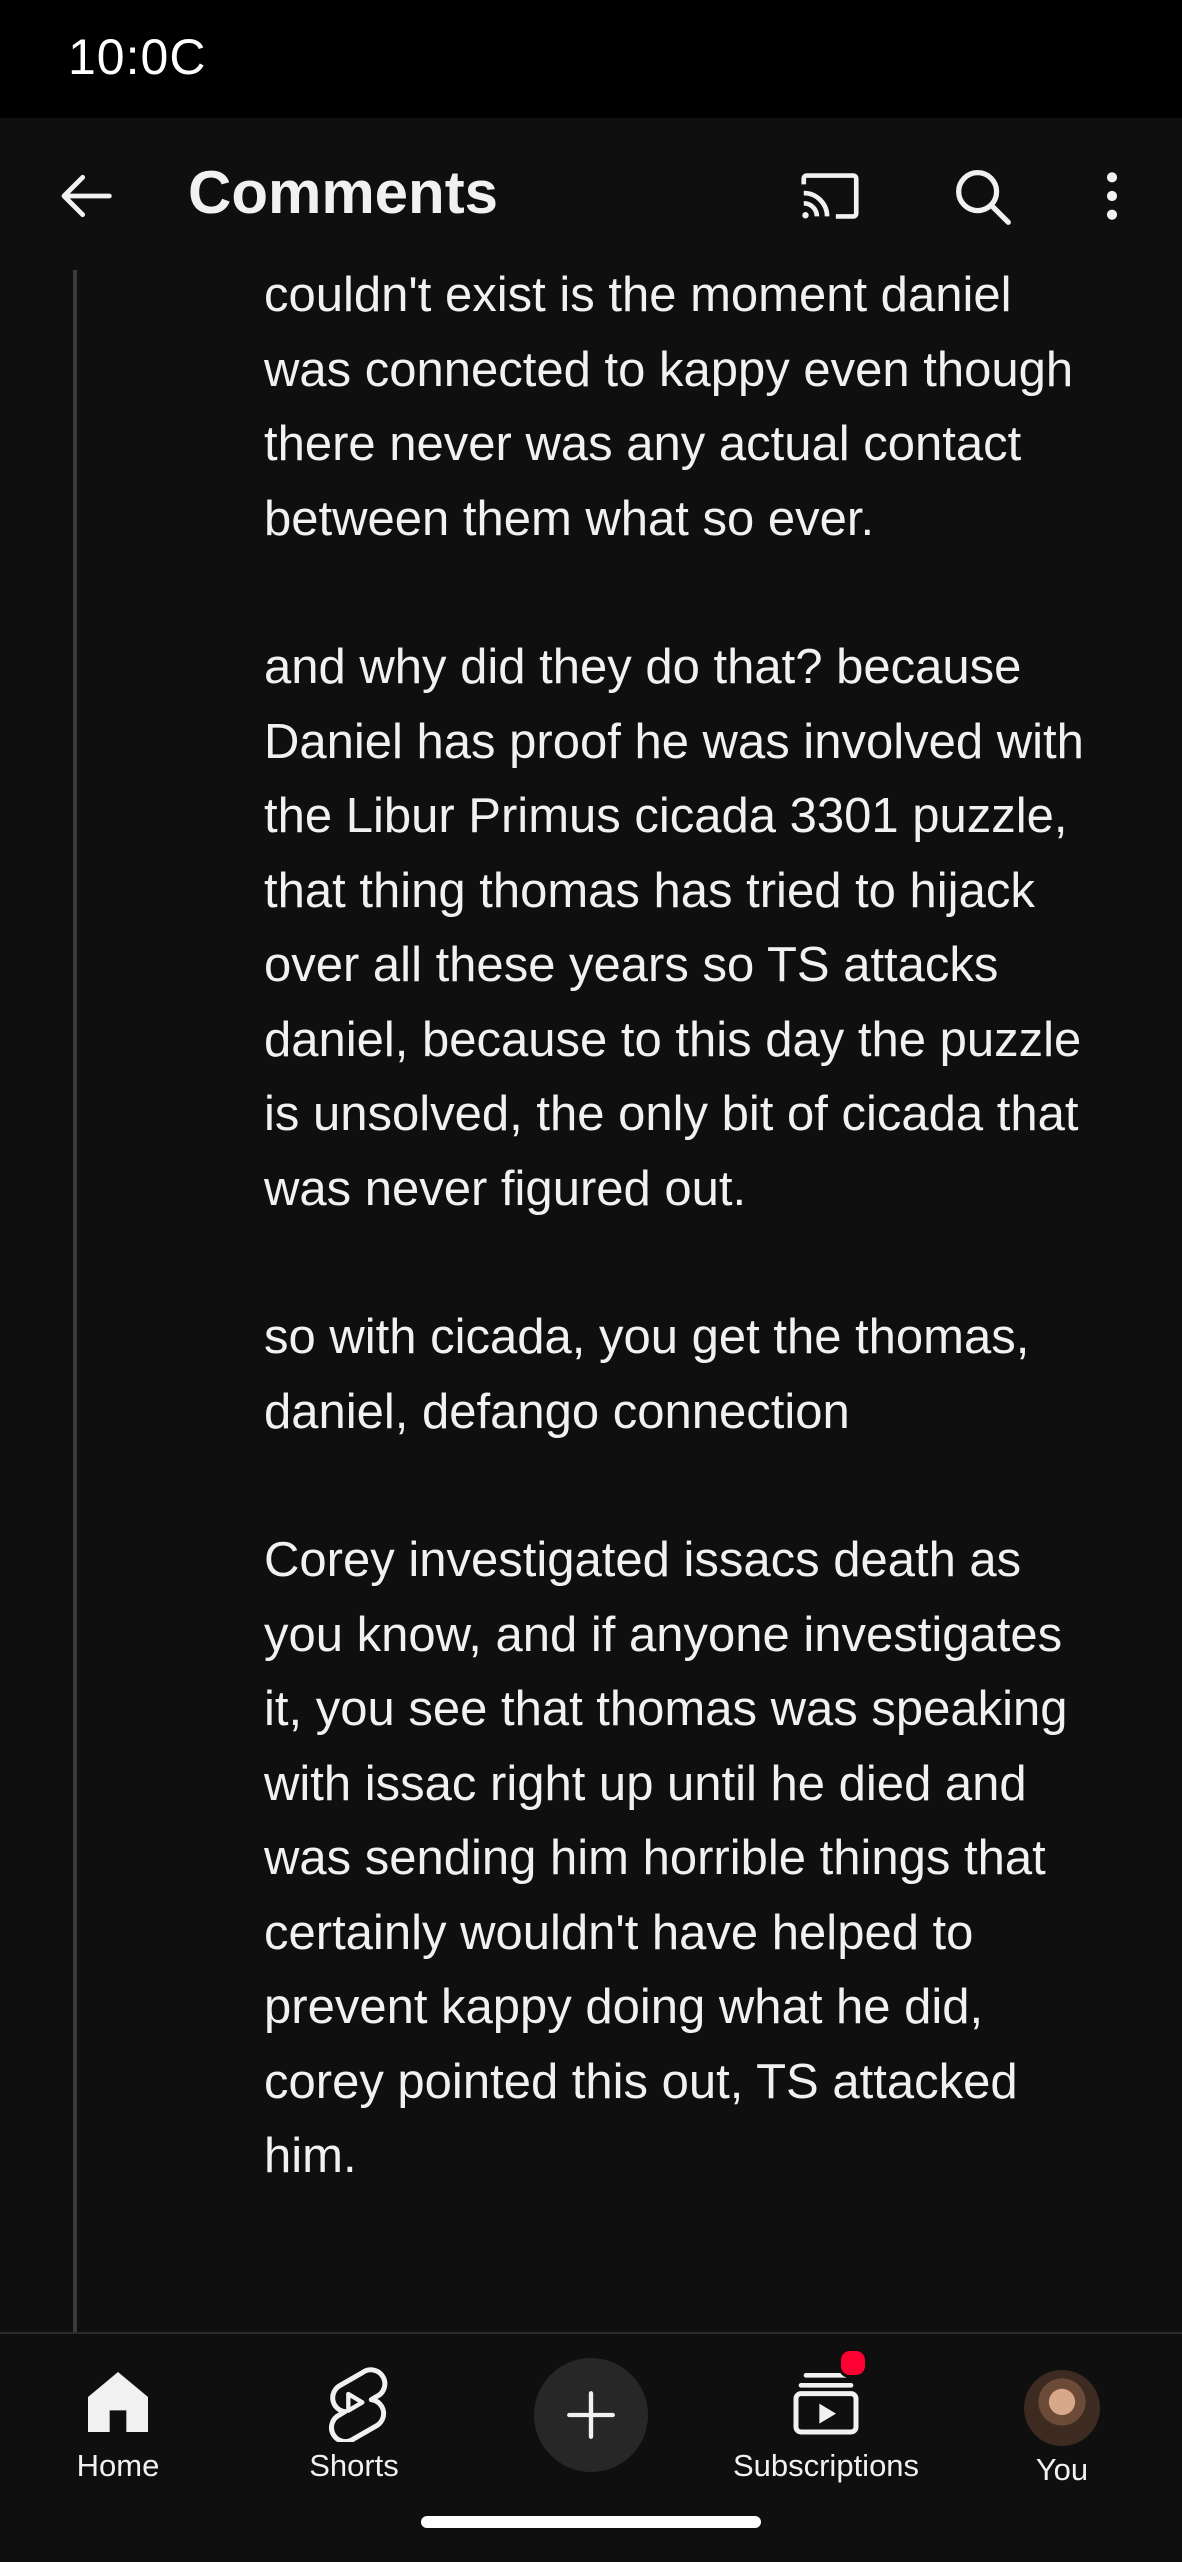  Describe the element at coordinates (354, 2465) in the screenshot. I see `nav-shorts-label: Shorts` at that location.